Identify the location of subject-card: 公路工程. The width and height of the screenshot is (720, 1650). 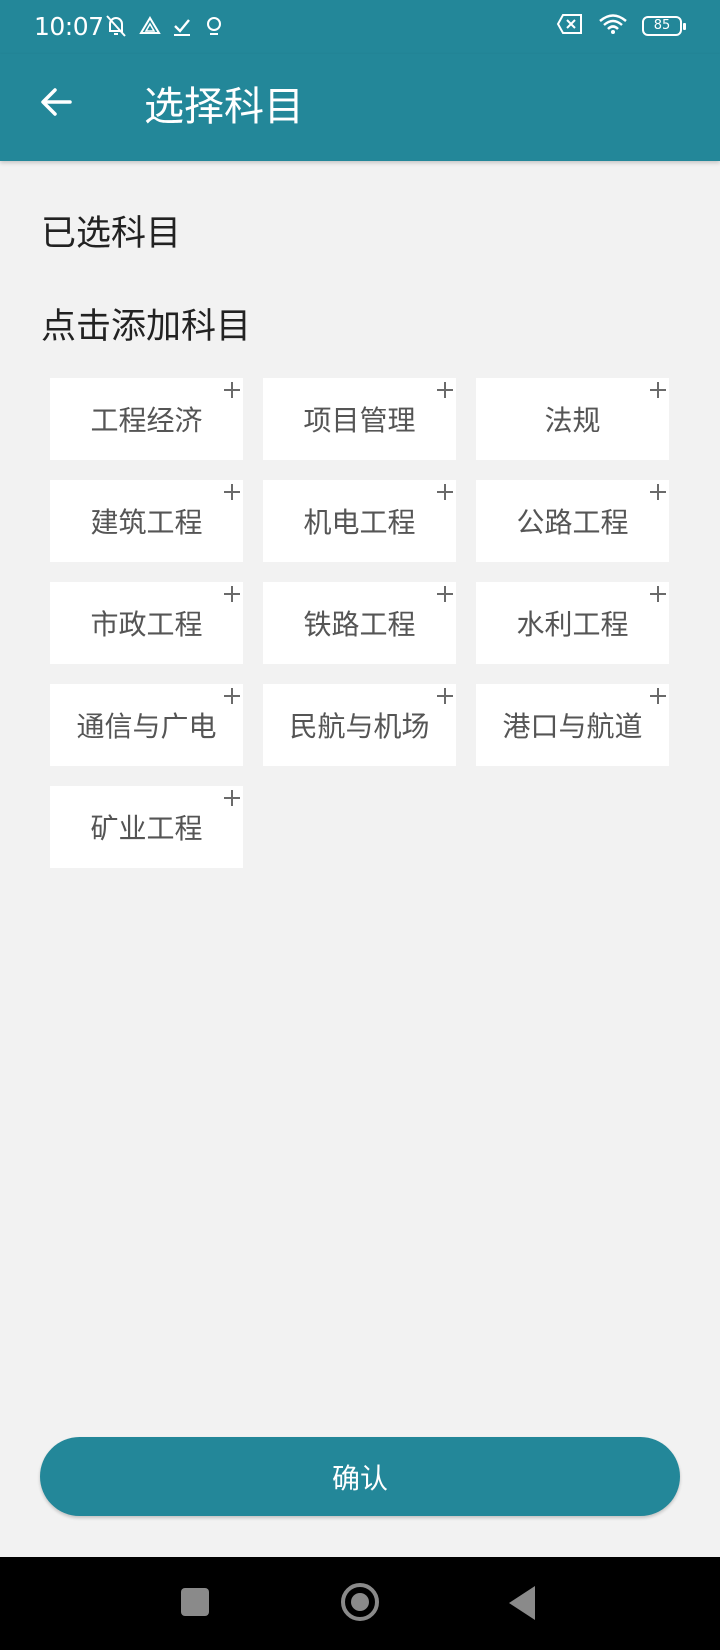
(572, 521).